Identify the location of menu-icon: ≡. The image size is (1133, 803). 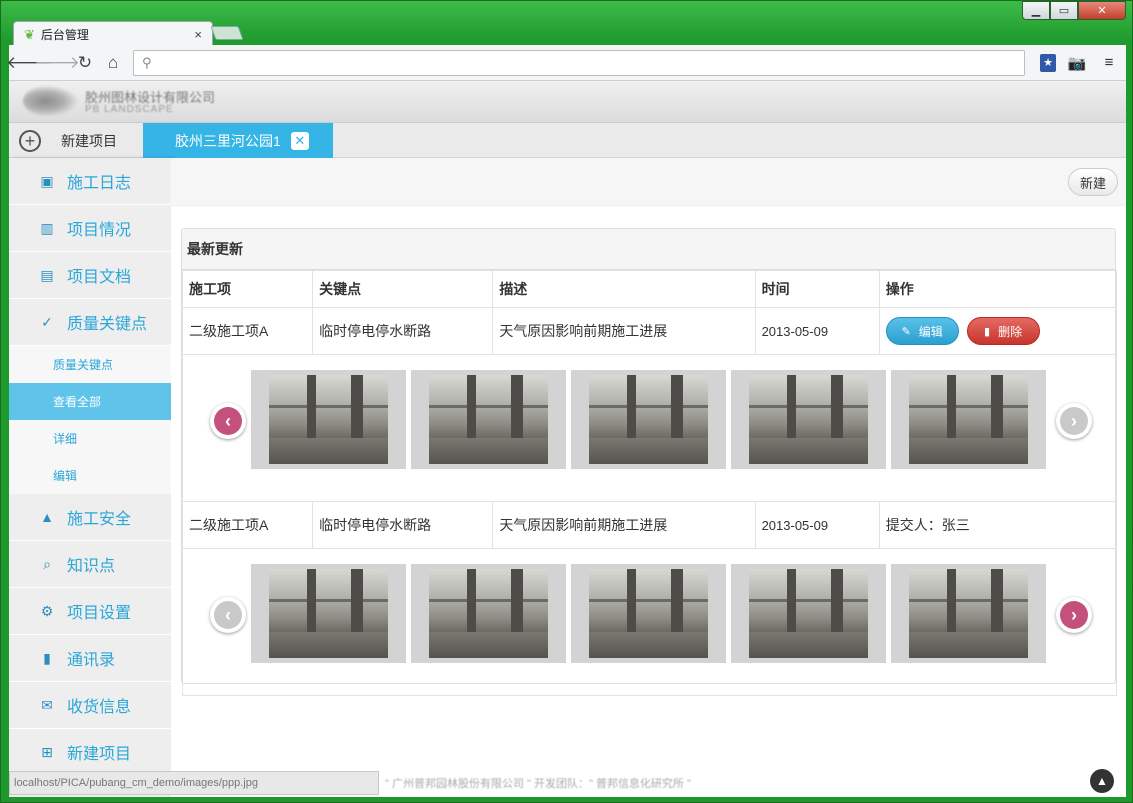
(1109, 63).